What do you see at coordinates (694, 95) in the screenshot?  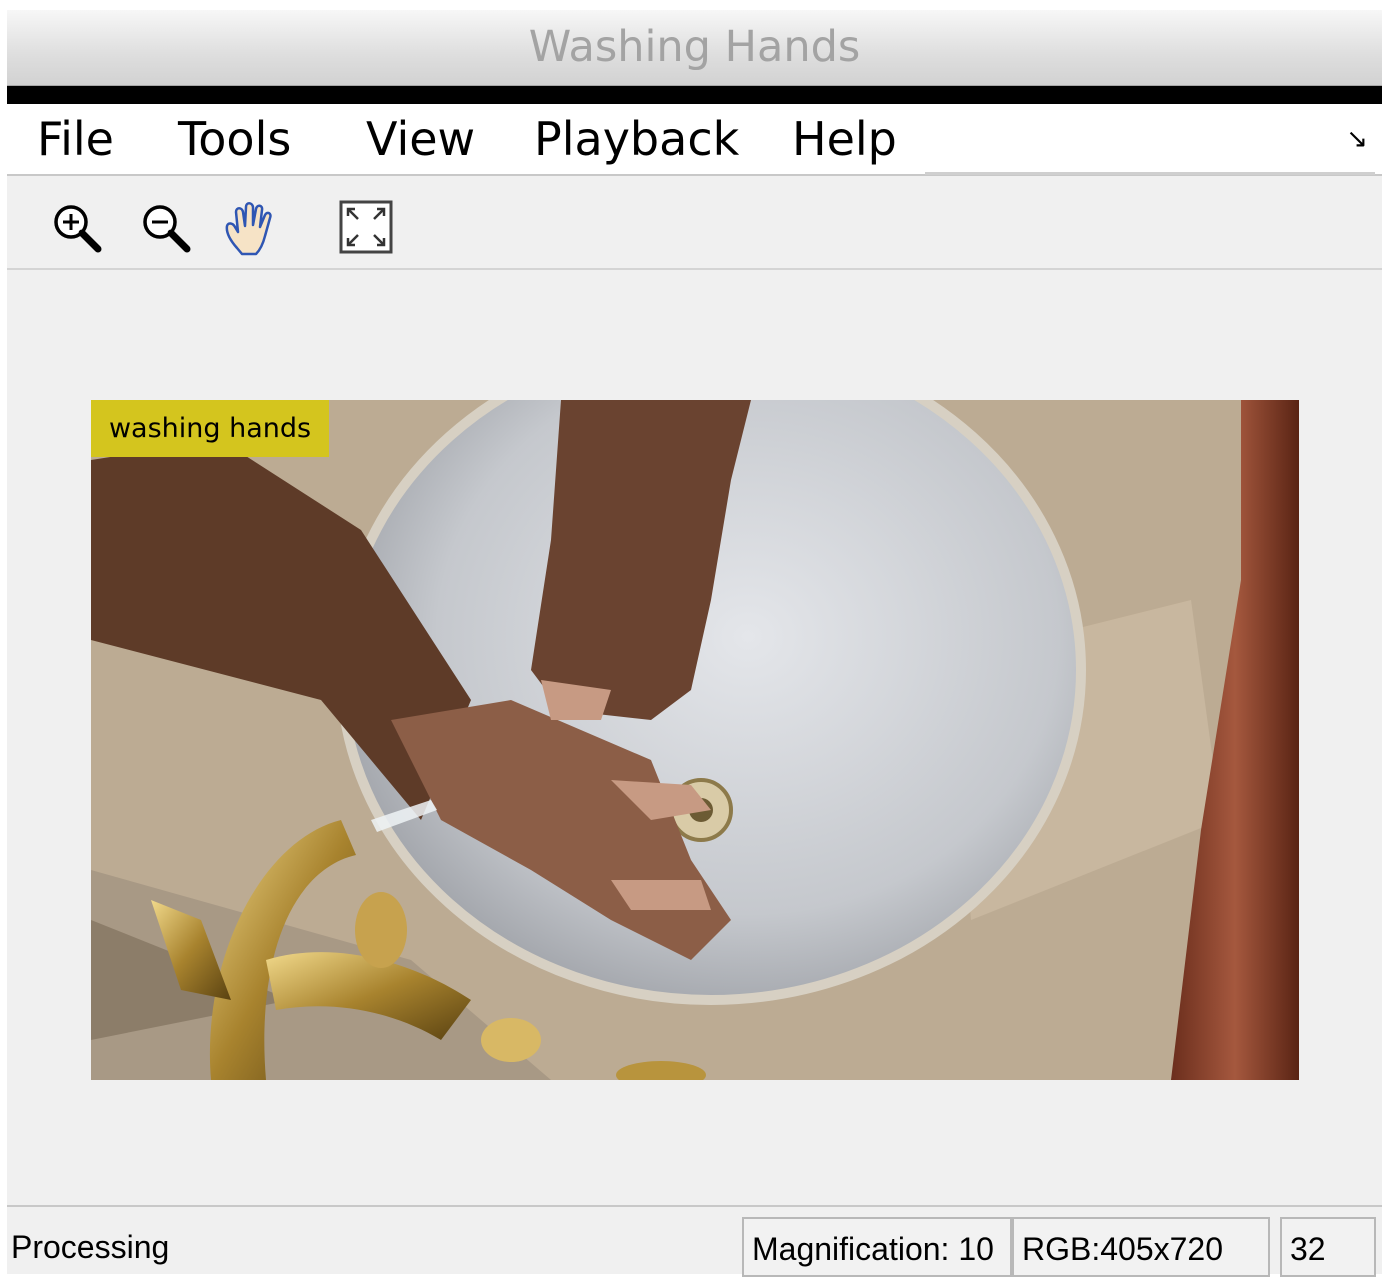 I see `title-separator` at bounding box center [694, 95].